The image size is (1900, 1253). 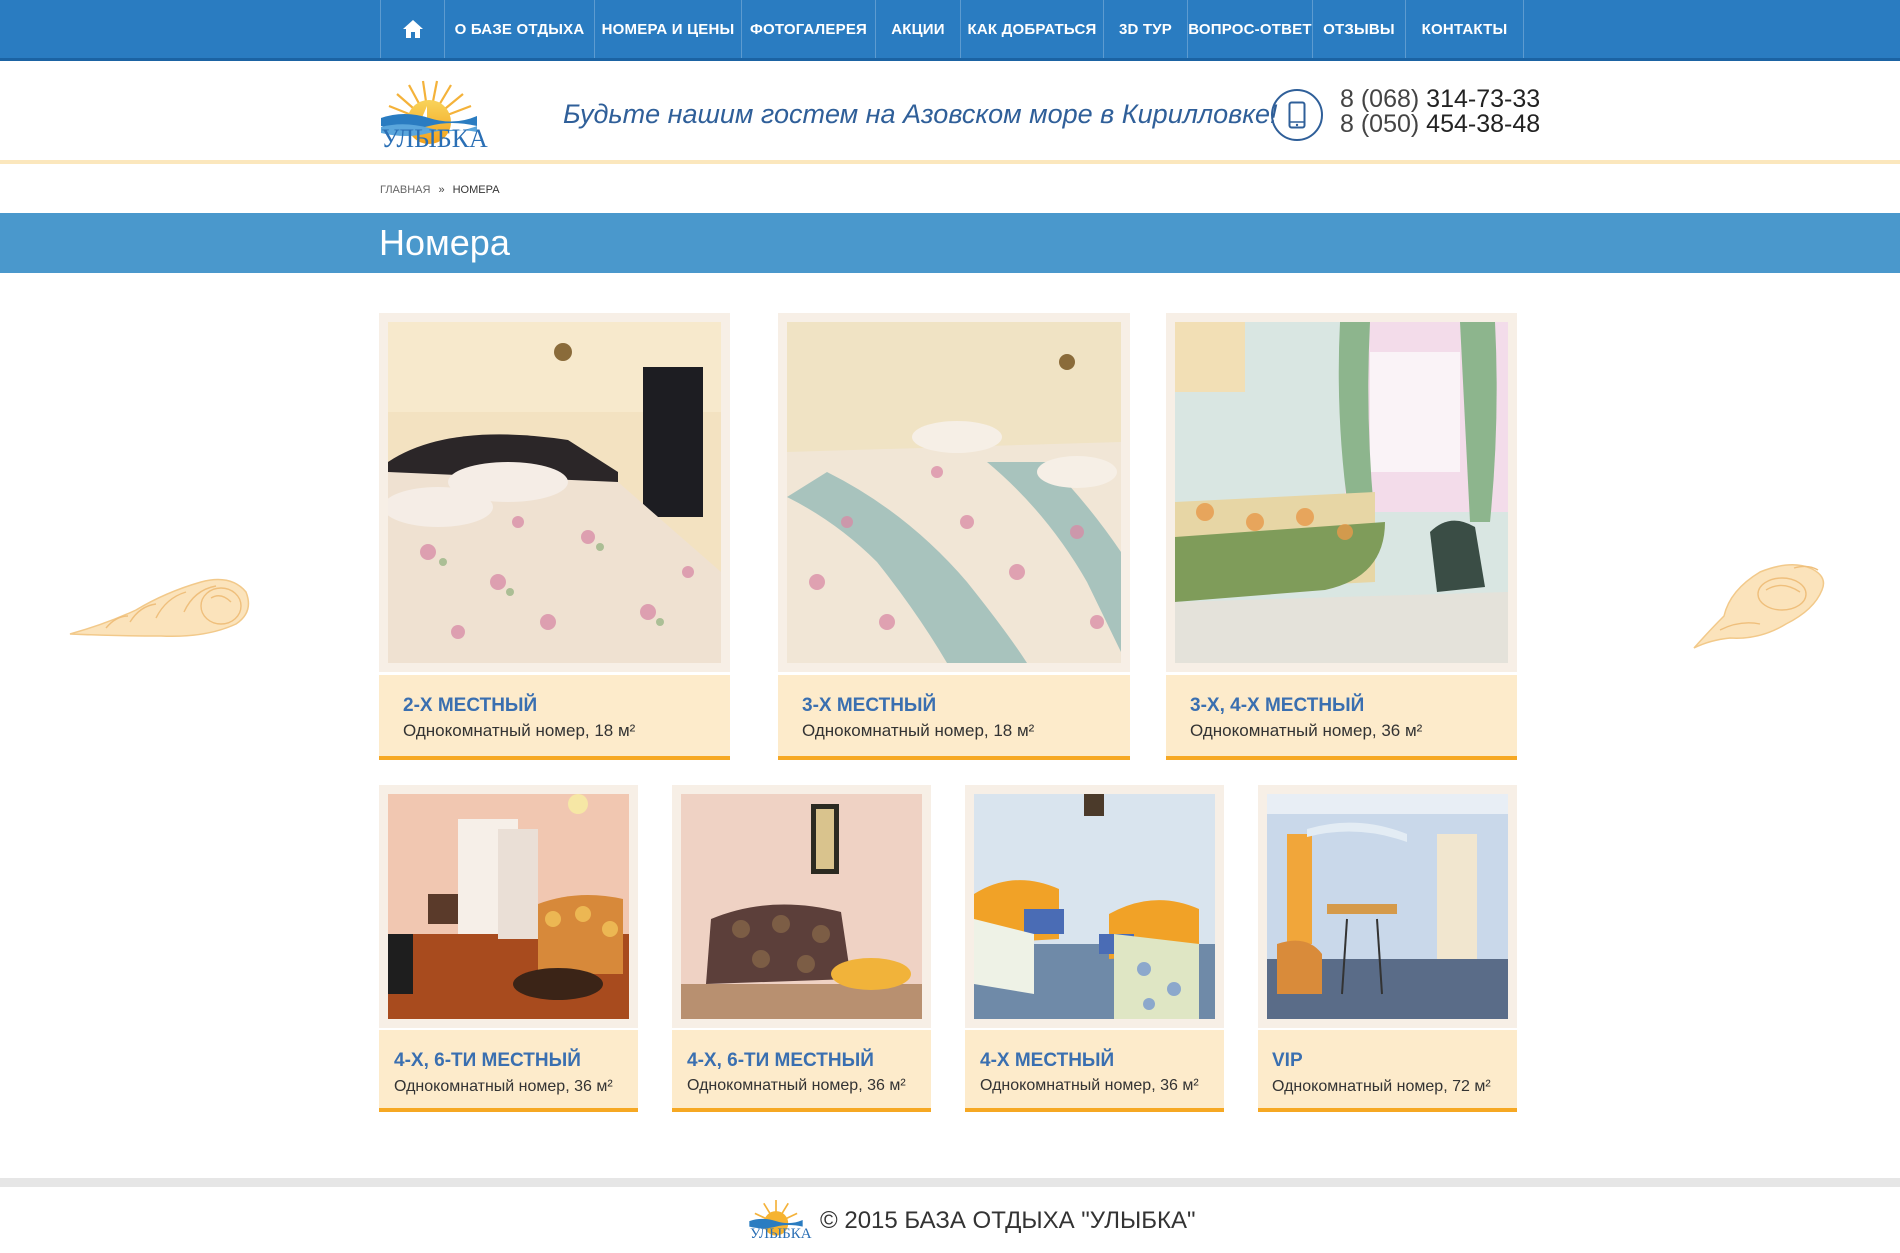 What do you see at coordinates (405, 190) in the screenshot?
I see `breadcrumb-home-link: ГЛАВНАЯ` at bounding box center [405, 190].